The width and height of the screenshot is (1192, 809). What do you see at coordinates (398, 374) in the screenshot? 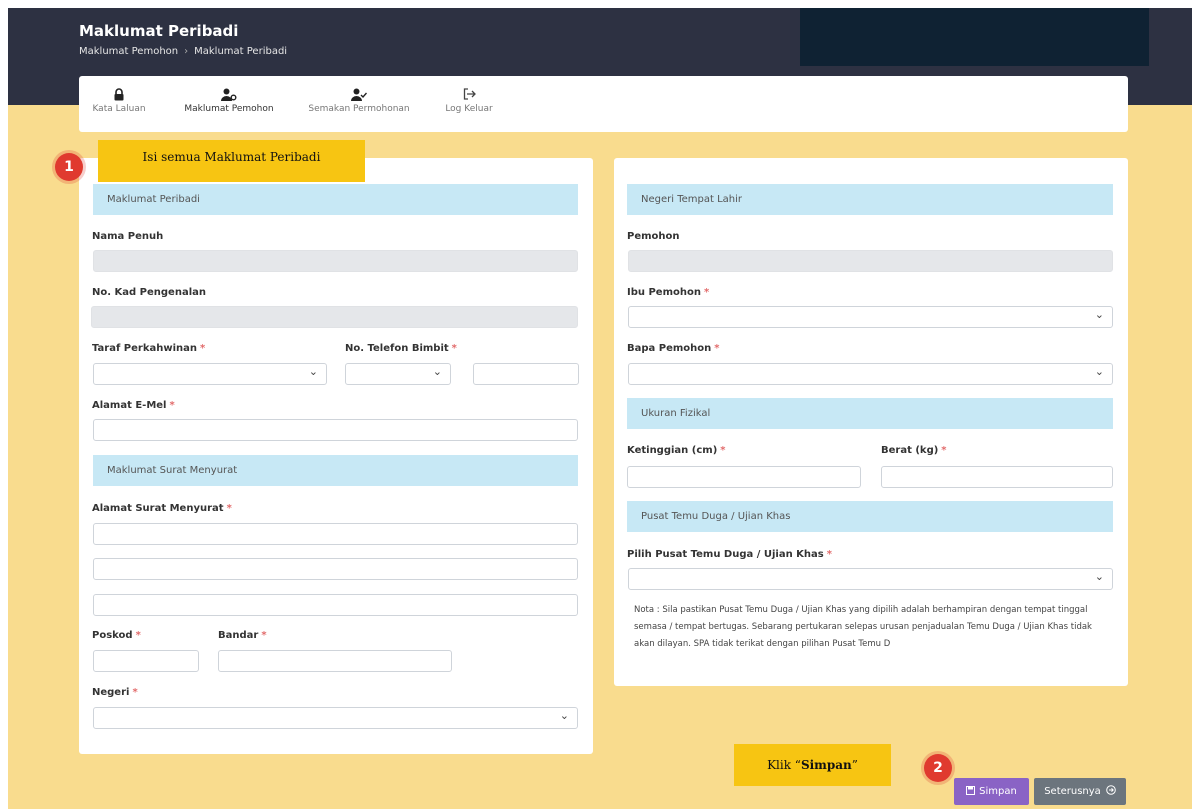
I see `telefon-prefix-select` at bounding box center [398, 374].